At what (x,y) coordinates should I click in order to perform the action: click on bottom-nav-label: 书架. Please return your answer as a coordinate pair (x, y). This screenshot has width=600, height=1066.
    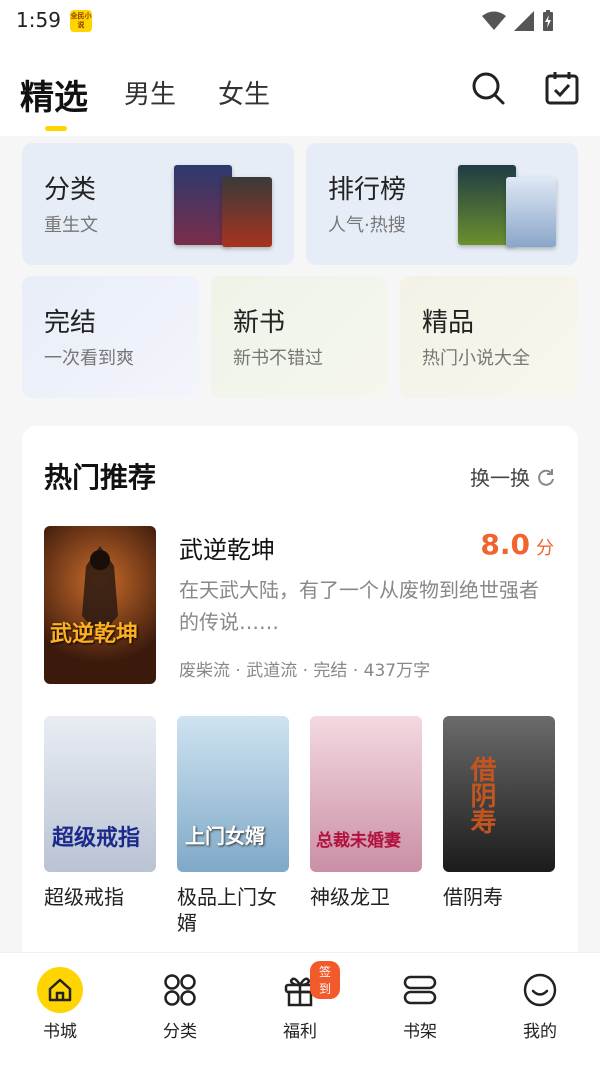
    Looking at the image, I should click on (420, 1032).